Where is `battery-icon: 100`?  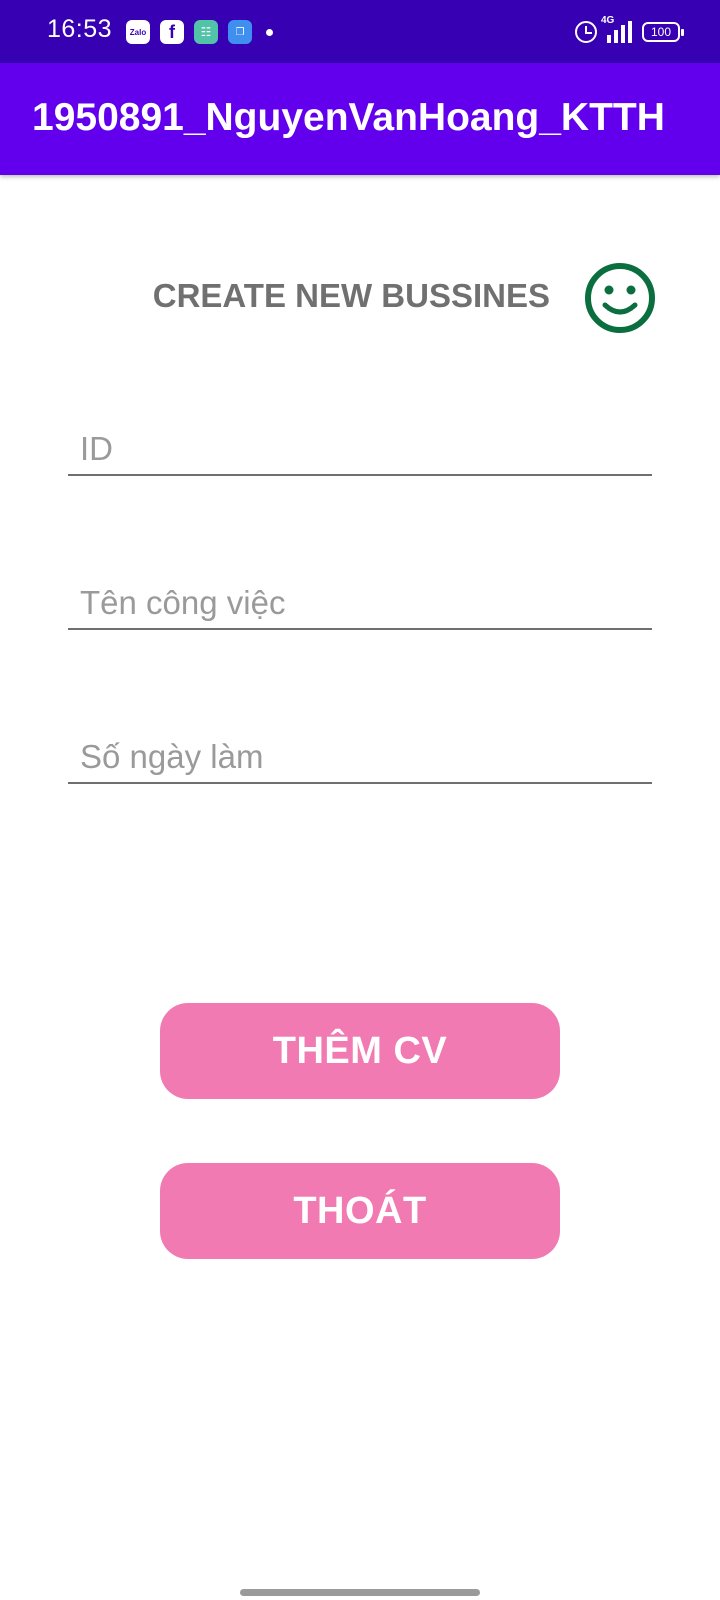 battery-icon: 100 is located at coordinates (663, 32).